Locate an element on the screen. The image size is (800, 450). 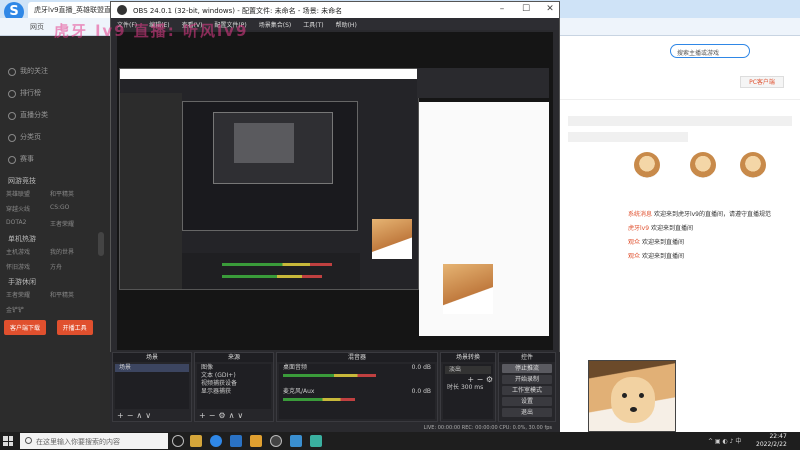
address-text: 网页 is located at coordinates (37, 27).